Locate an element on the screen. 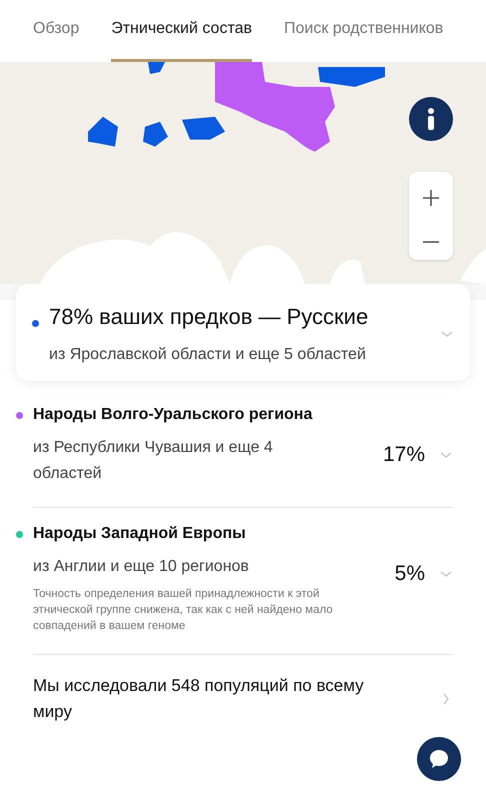 This screenshot has height=800, width=486. plus-icon is located at coordinates (431, 198).